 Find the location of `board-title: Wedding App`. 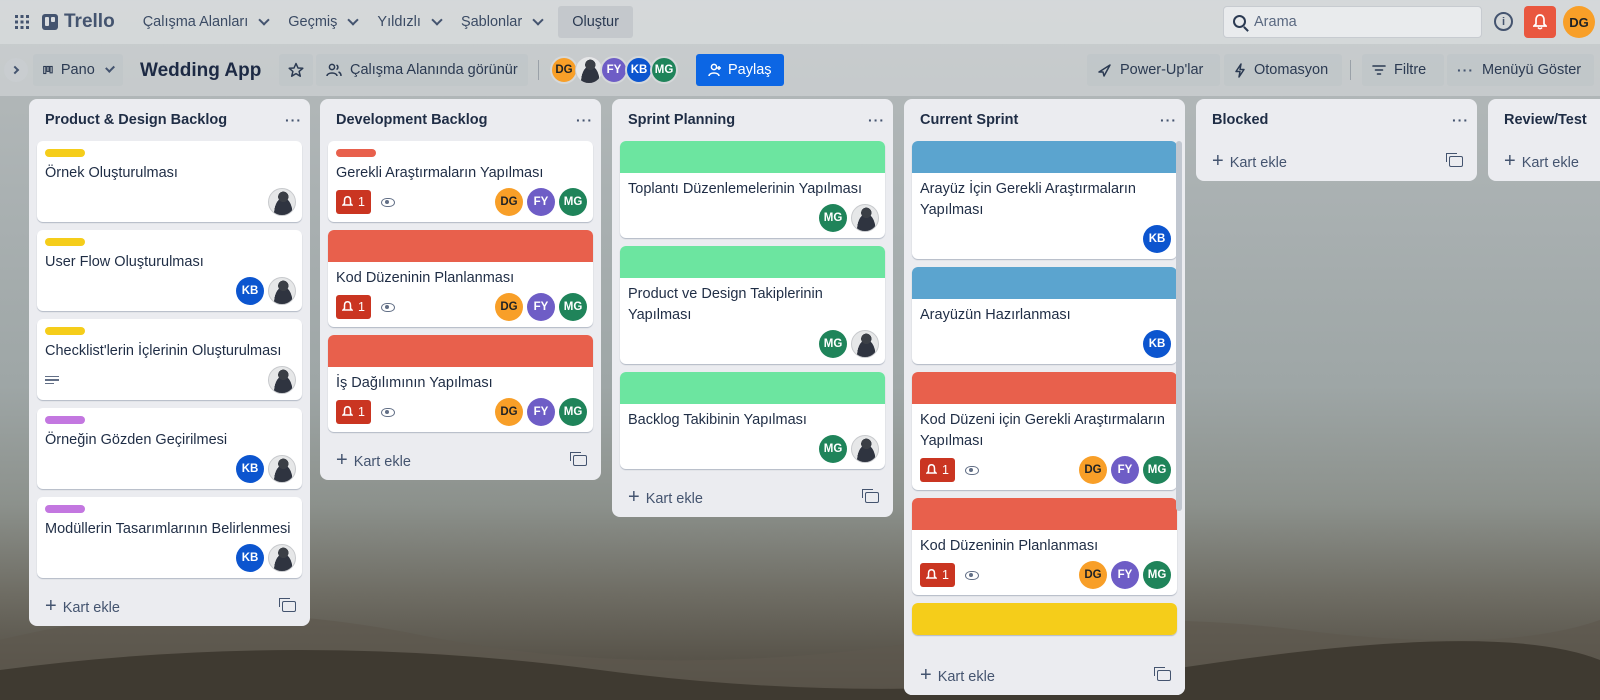

board-title: Wedding App is located at coordinates (200, 71).